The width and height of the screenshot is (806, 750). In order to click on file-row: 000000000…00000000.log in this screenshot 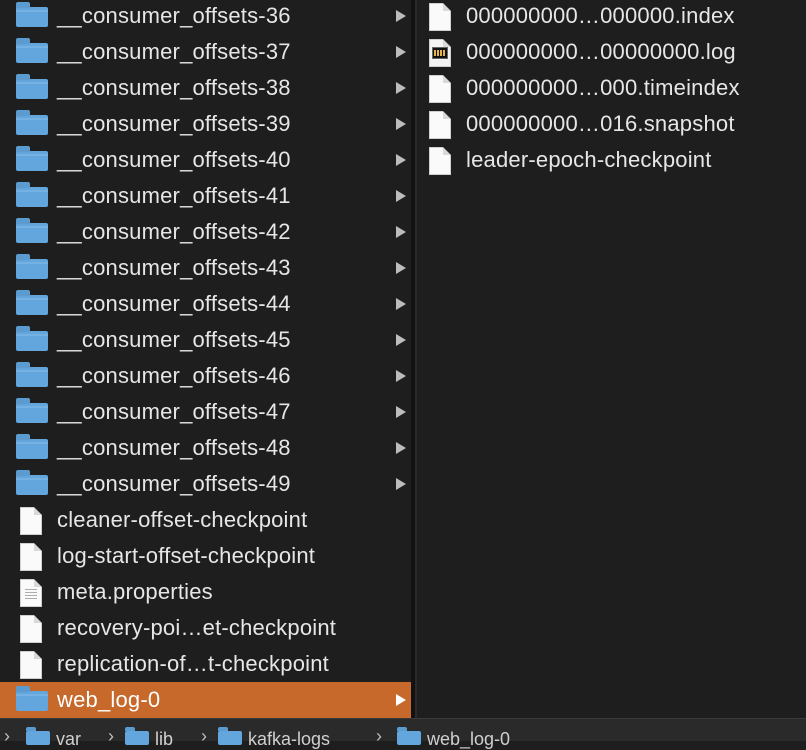, I will do `click(610, 52)`.